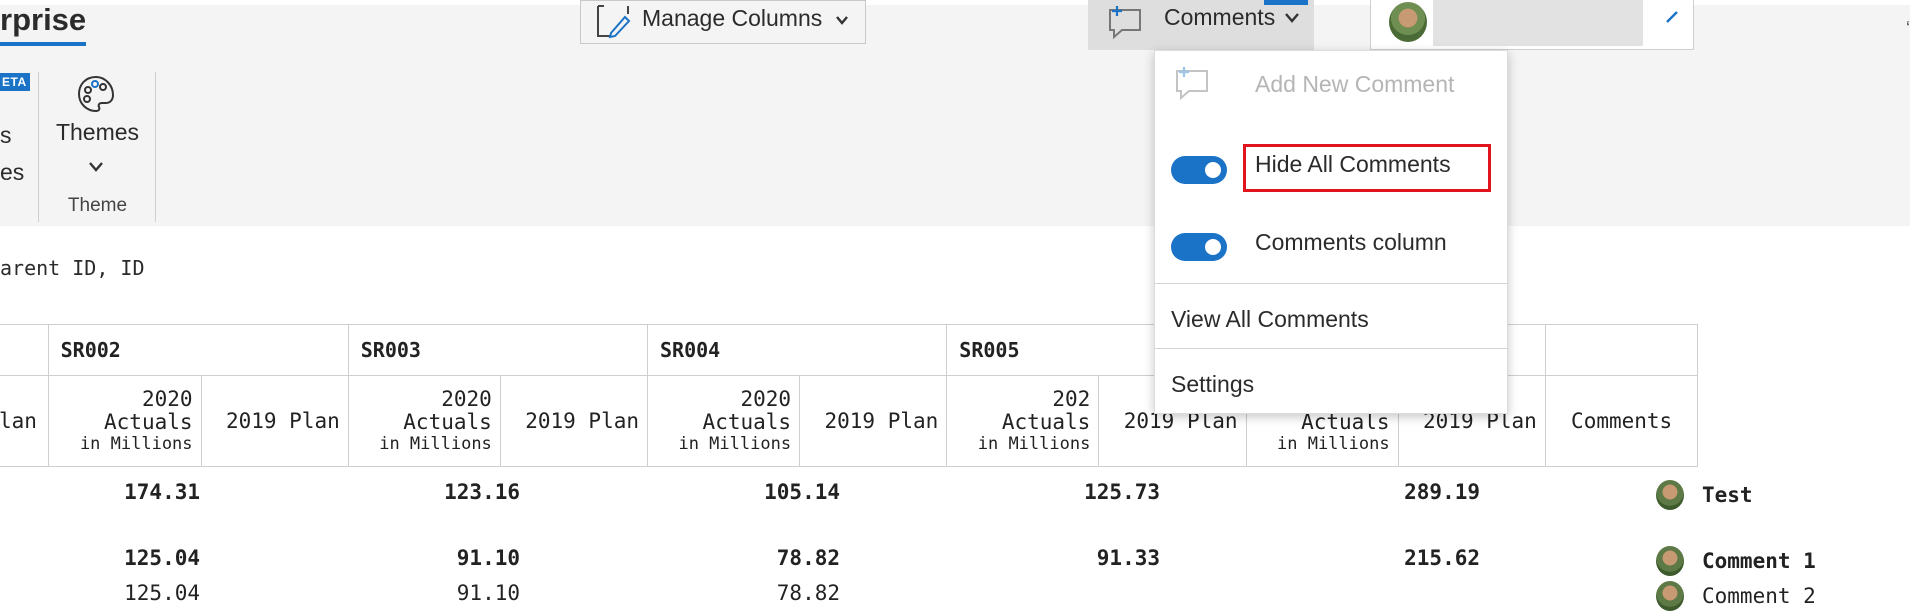  Describe the element at coordinates (1085, 558) in the screenshot. I see `cell-value: 91.33` at that location.